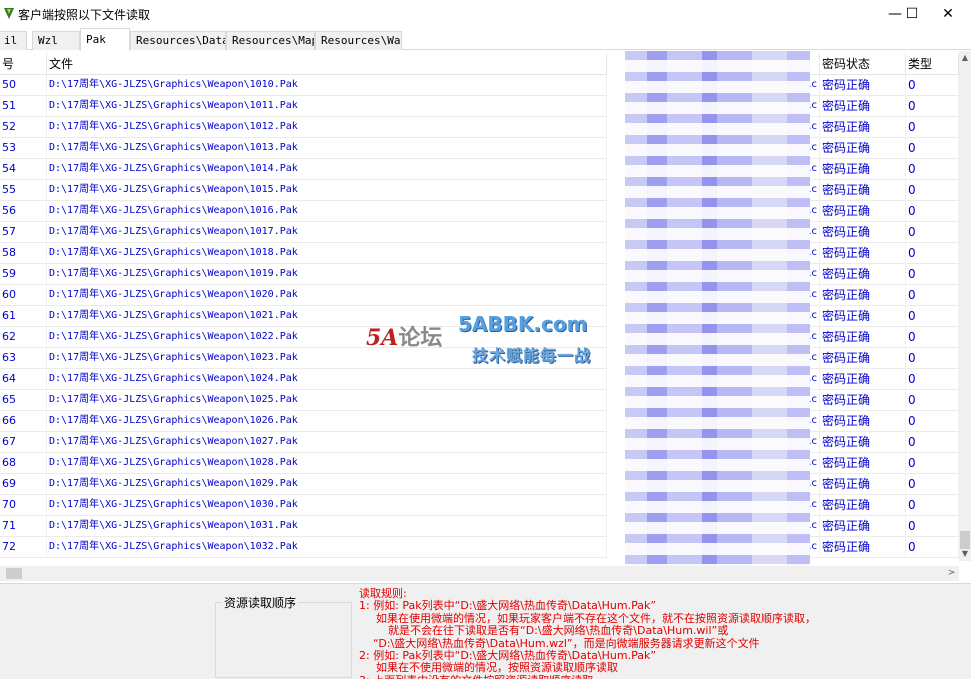 This screenshot has height=679, width=971. What do you see at coordinates (965, 58) in the screenshot?
I see `scroll-up-icon: ▲` at bounding box center [965, 58].